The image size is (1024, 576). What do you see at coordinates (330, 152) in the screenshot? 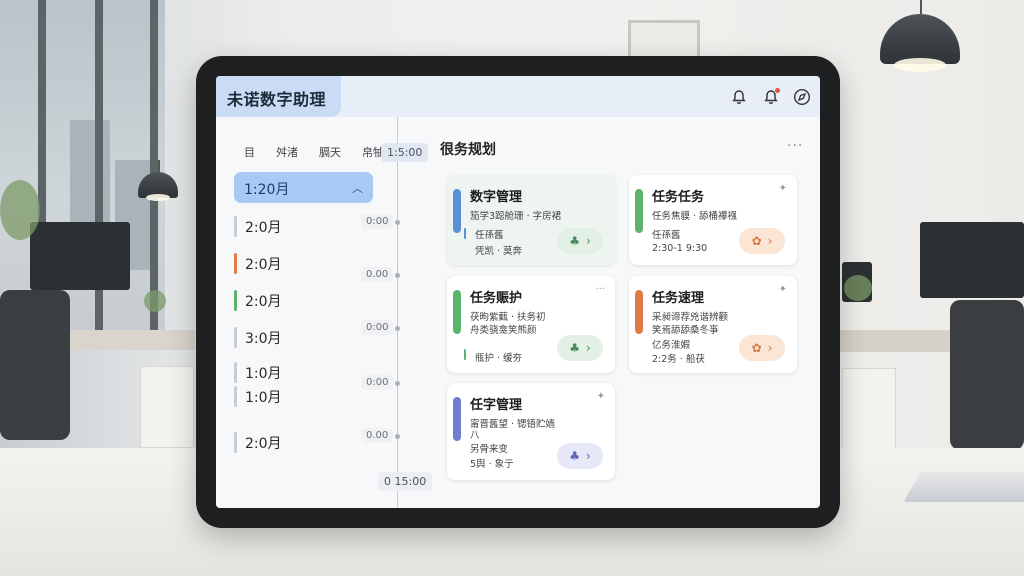
I see `tab-2: 膈天` at bounding box center [330, 152].